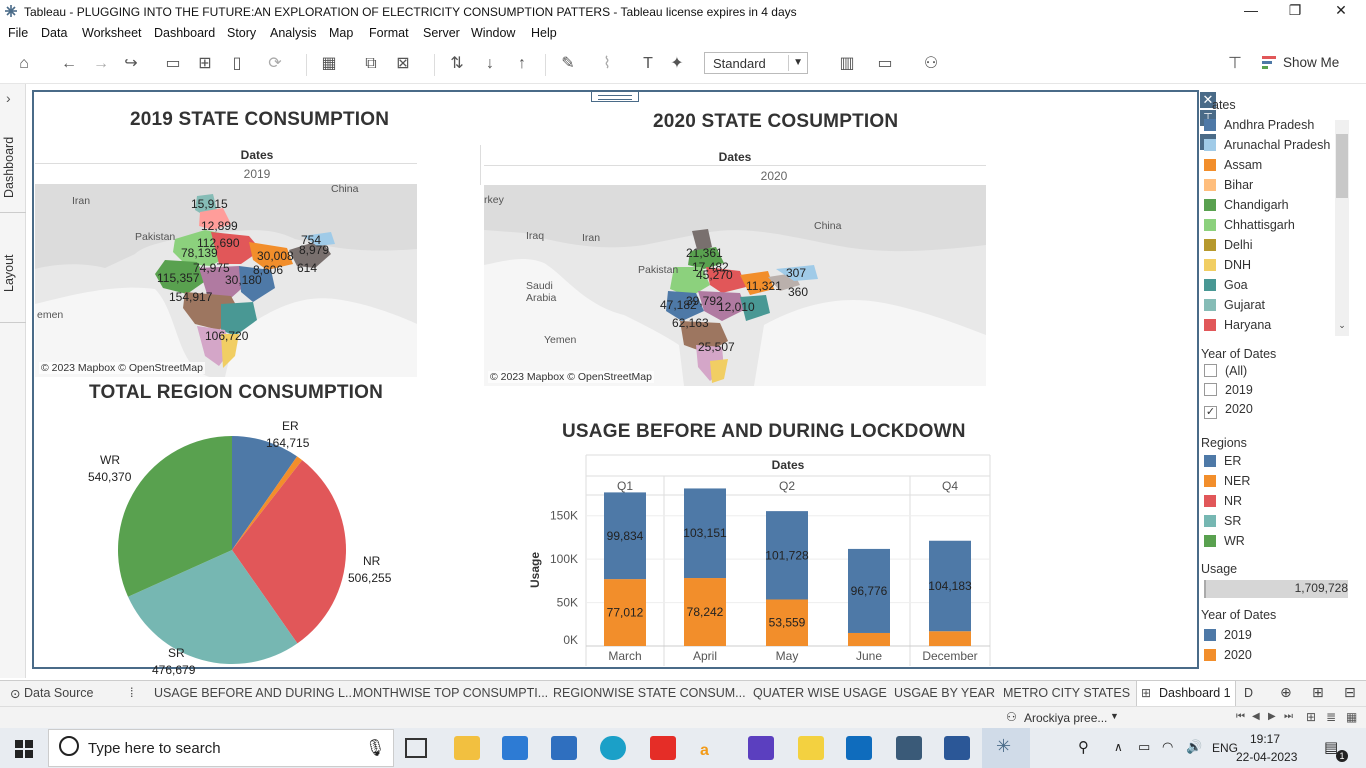 The image size is (1366, 768). Describe the element at coordinates (1210, 389) in the screenshot. I see `checkbox` at that location.